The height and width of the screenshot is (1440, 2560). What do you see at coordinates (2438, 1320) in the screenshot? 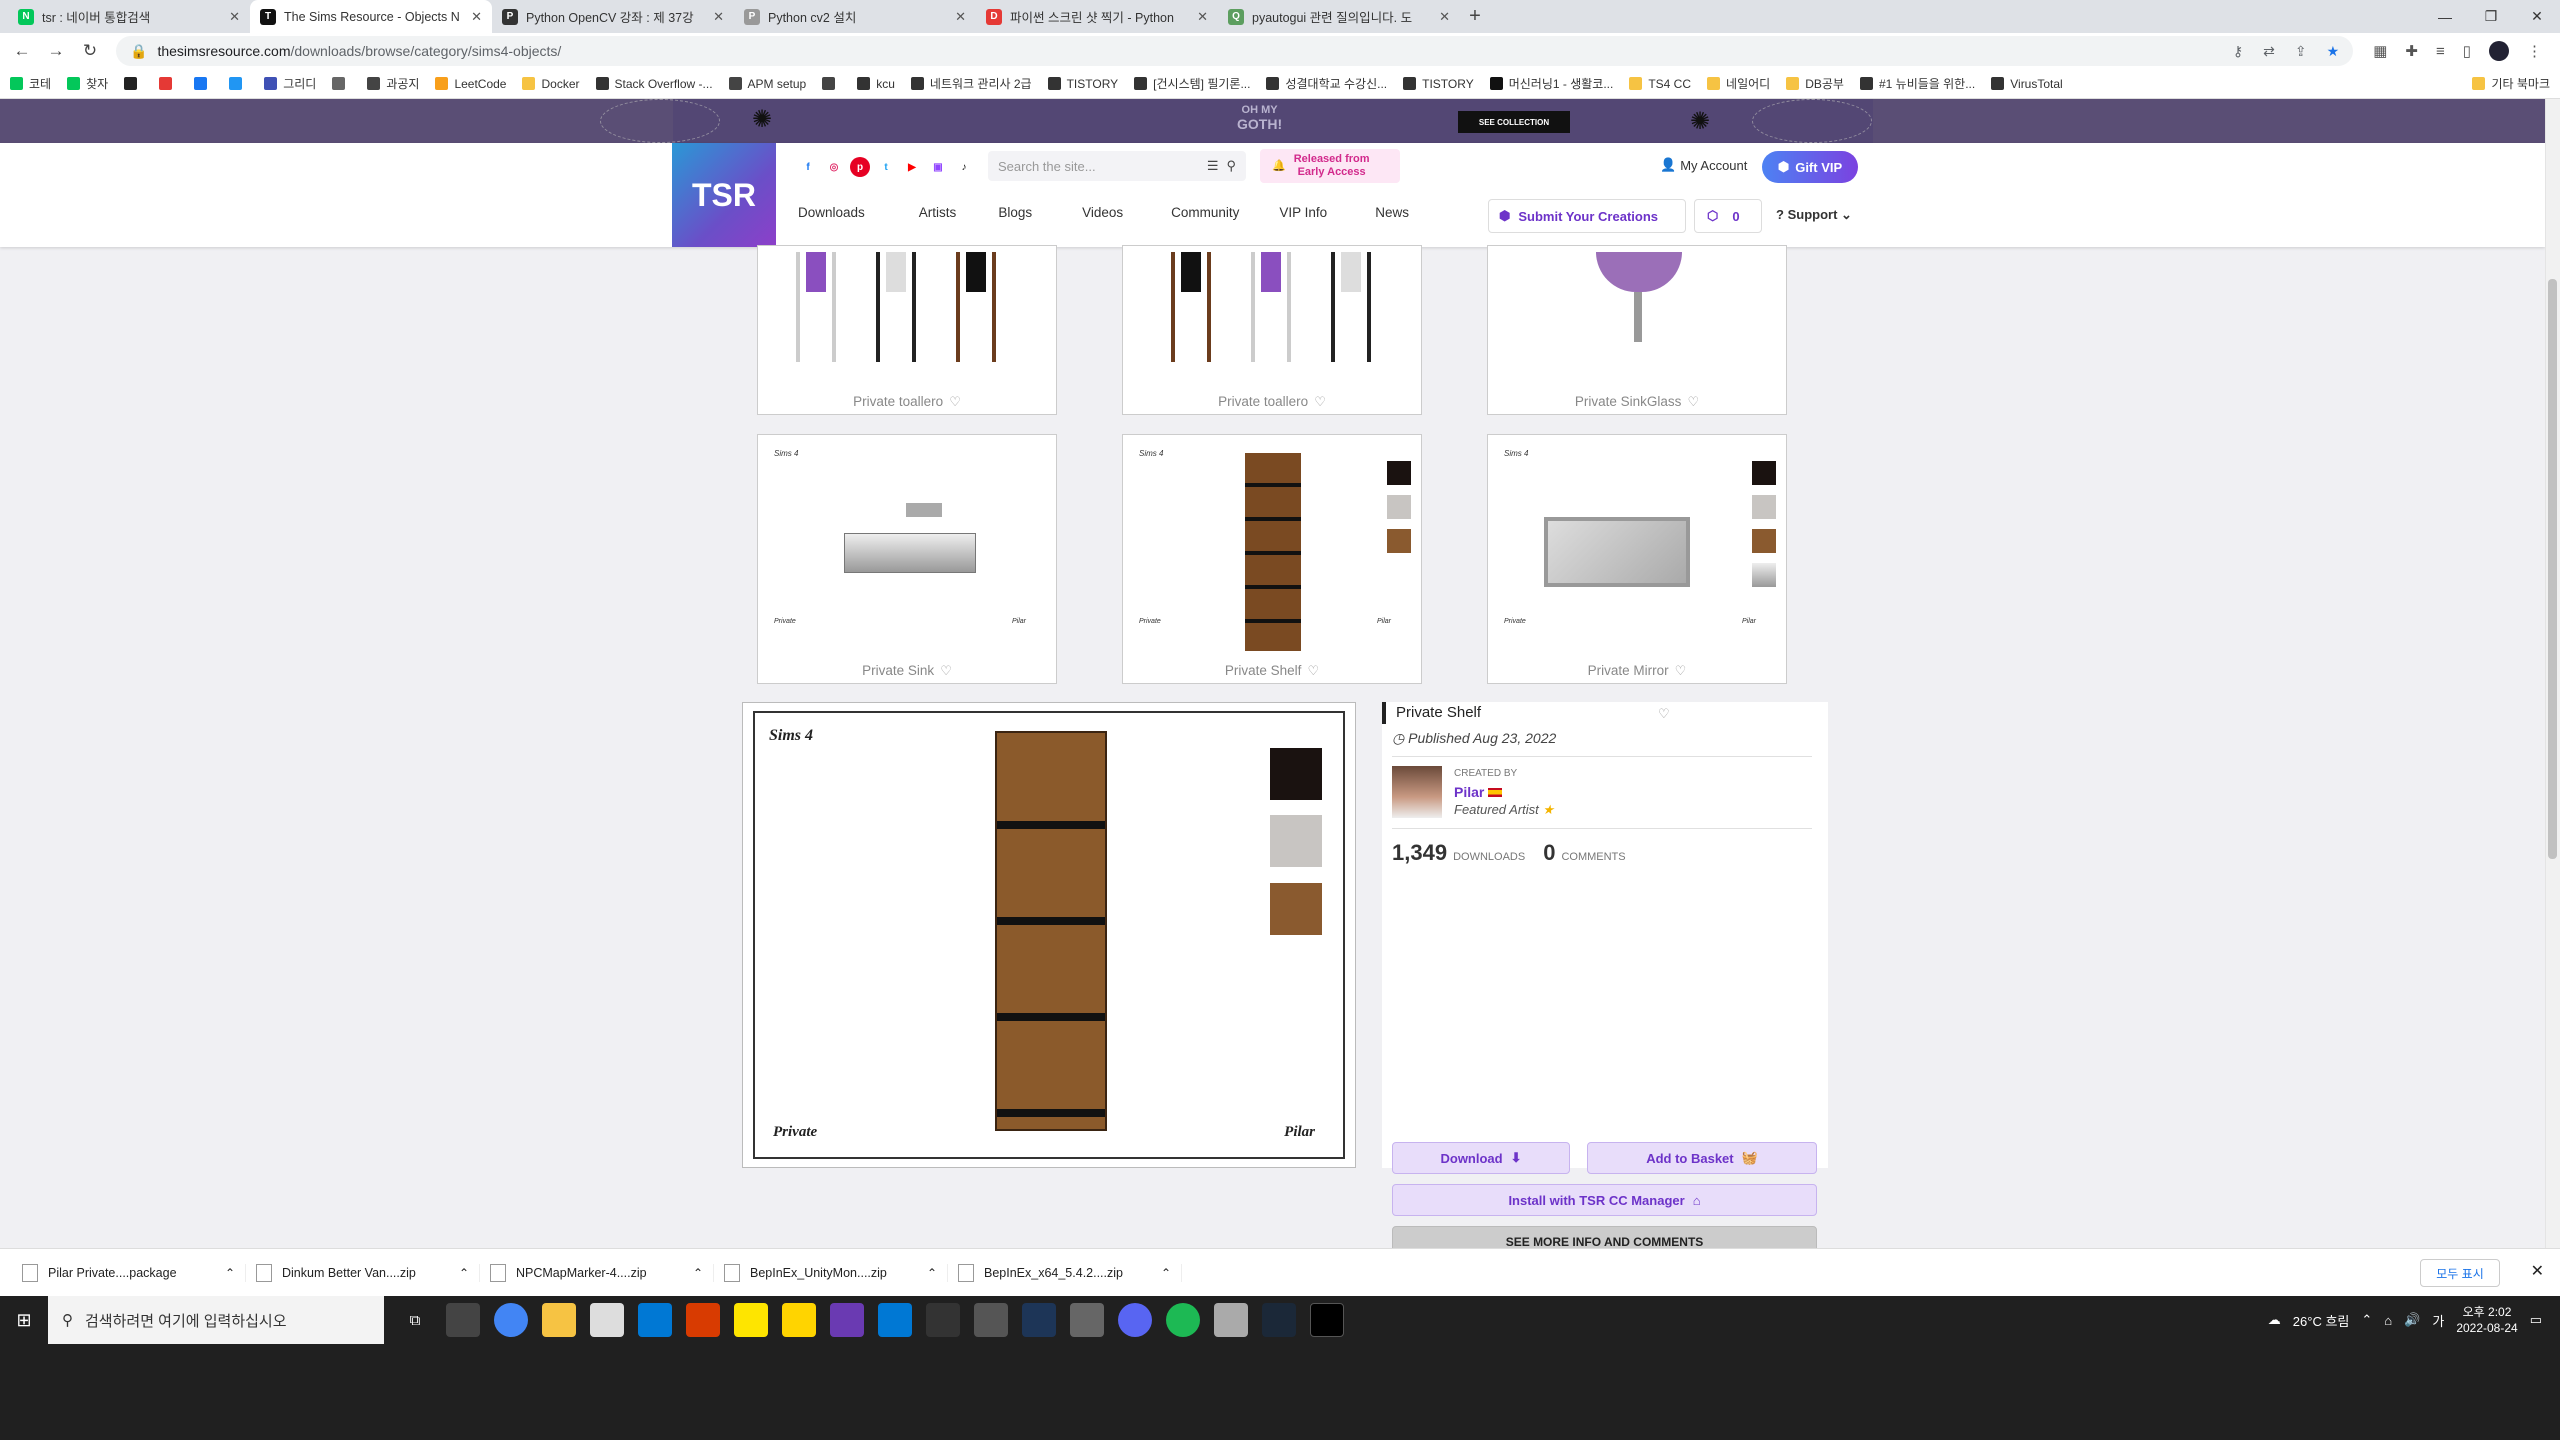
I see `ime-icon: 가` at bounding box center [2438, 1320].